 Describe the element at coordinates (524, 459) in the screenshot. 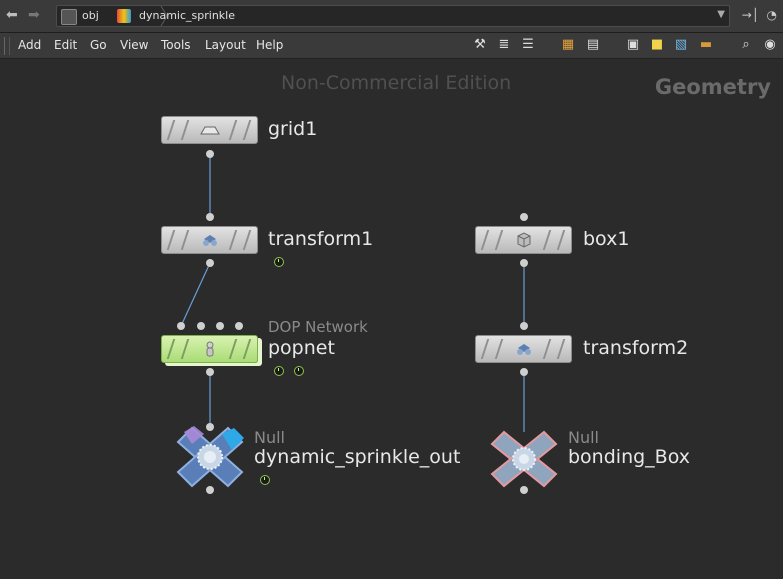

I see `node-bonding-box` at that location.